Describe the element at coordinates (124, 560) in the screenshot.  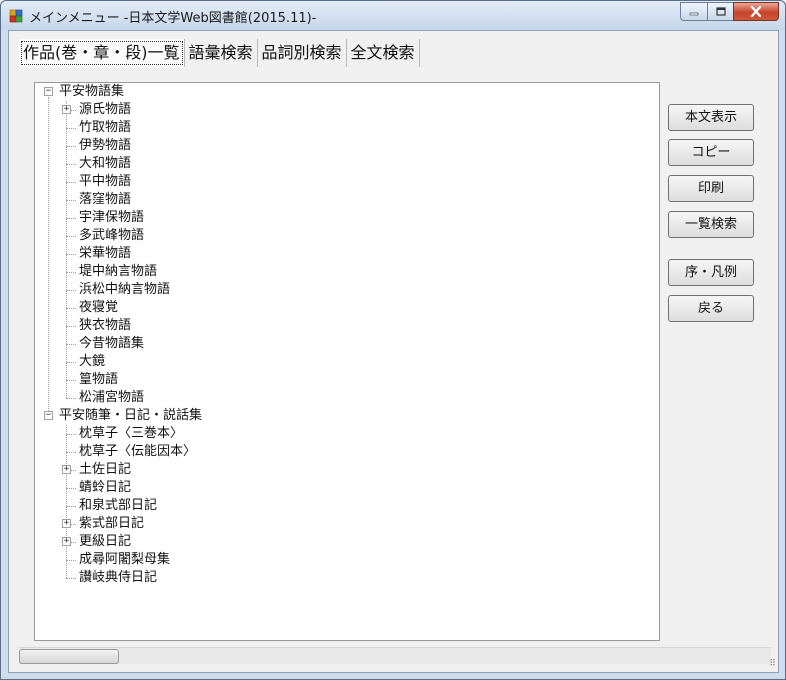
I see `tree-item: 成尋阿闍梨母集` at that location.